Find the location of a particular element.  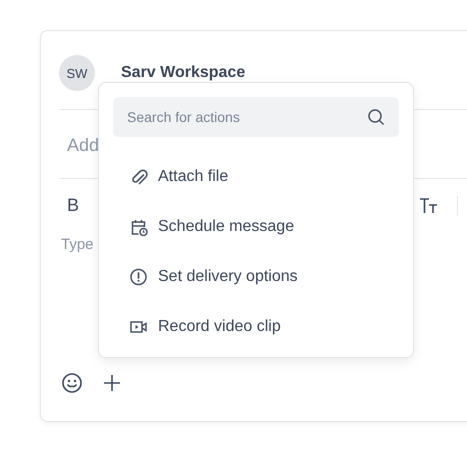

menu-item: Schedule message is located at coordinates (256, 227).